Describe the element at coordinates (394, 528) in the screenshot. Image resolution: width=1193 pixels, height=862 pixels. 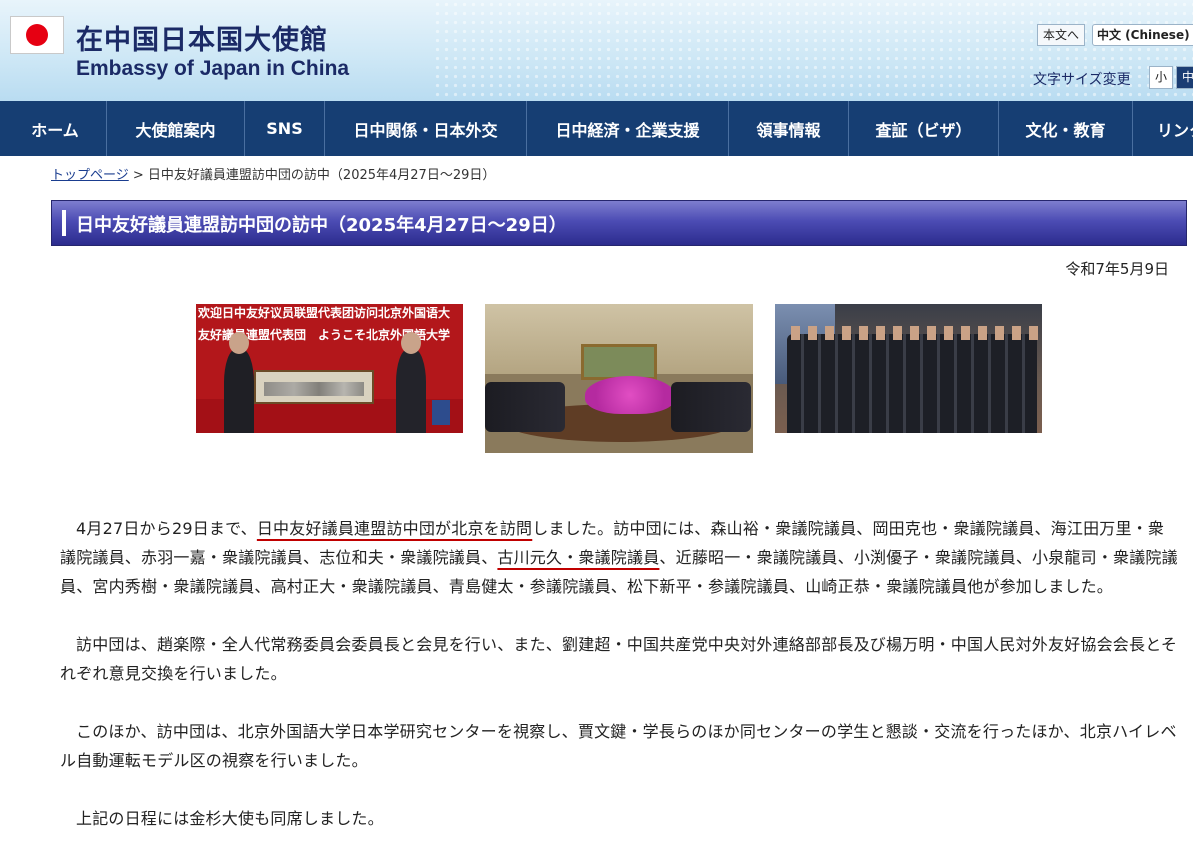
I see `p1-underlined-visit: 日中友好議員連盟訪中団が北京を訪問` at that location.